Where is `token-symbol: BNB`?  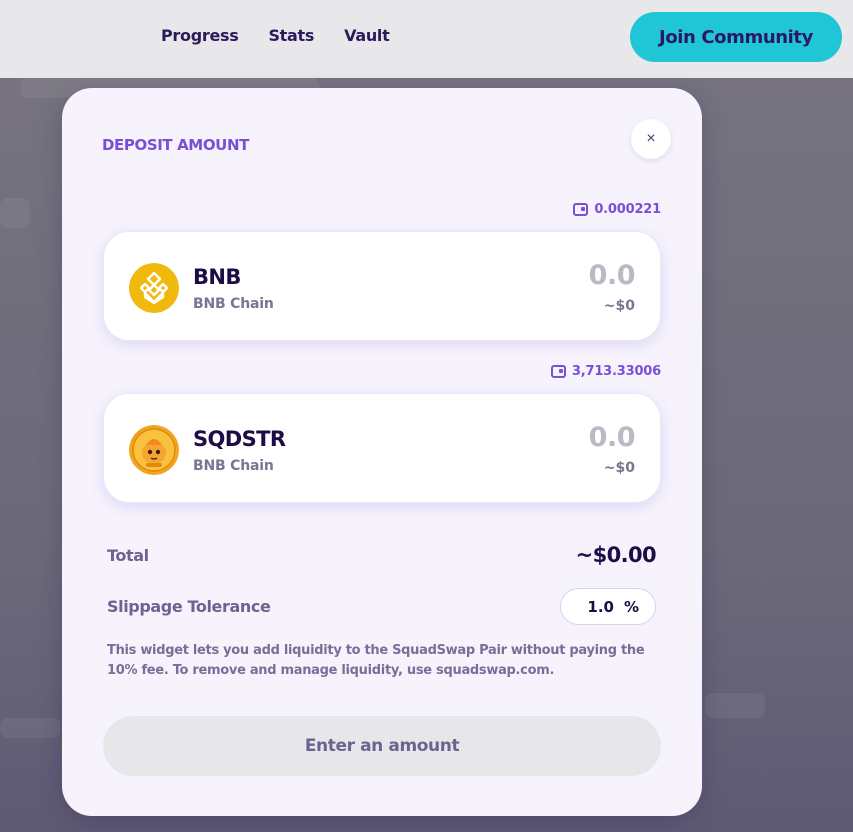 token-symbol: BNB is located at coordinates (217, 277).